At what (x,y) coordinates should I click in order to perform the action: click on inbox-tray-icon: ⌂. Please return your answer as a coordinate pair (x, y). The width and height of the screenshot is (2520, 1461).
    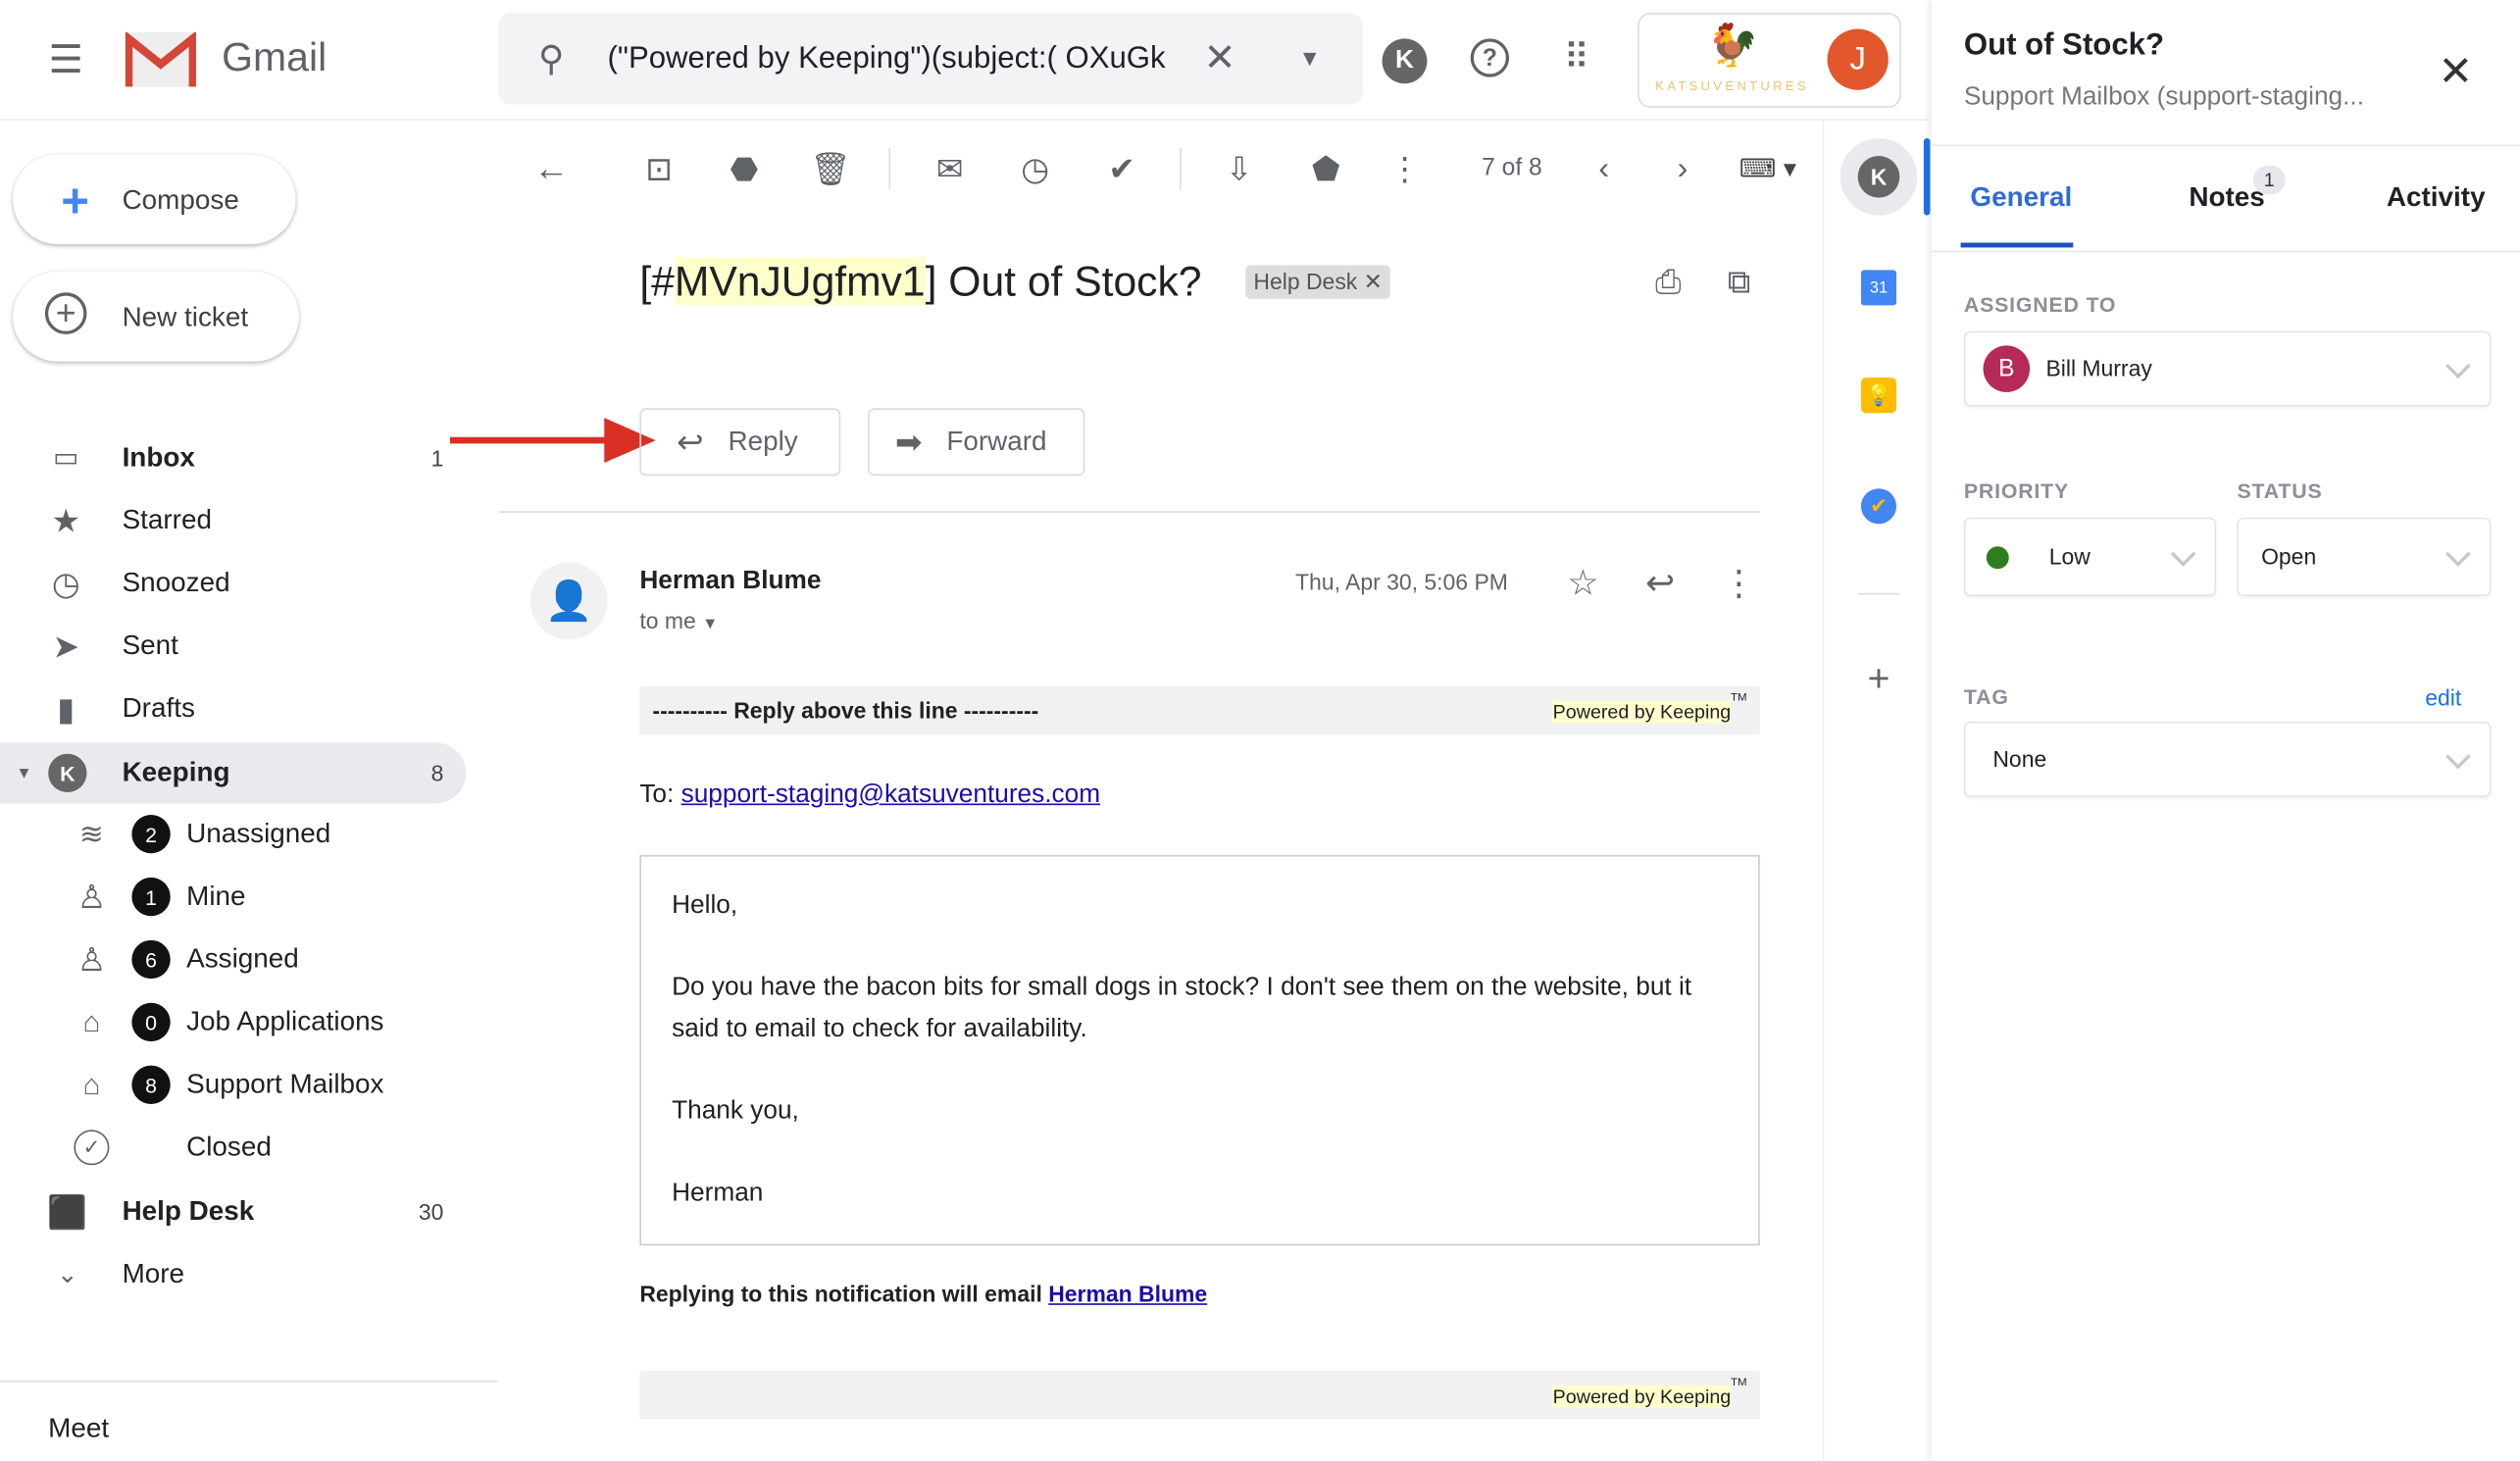
    Looking at the image, I should click on (91, 1021).